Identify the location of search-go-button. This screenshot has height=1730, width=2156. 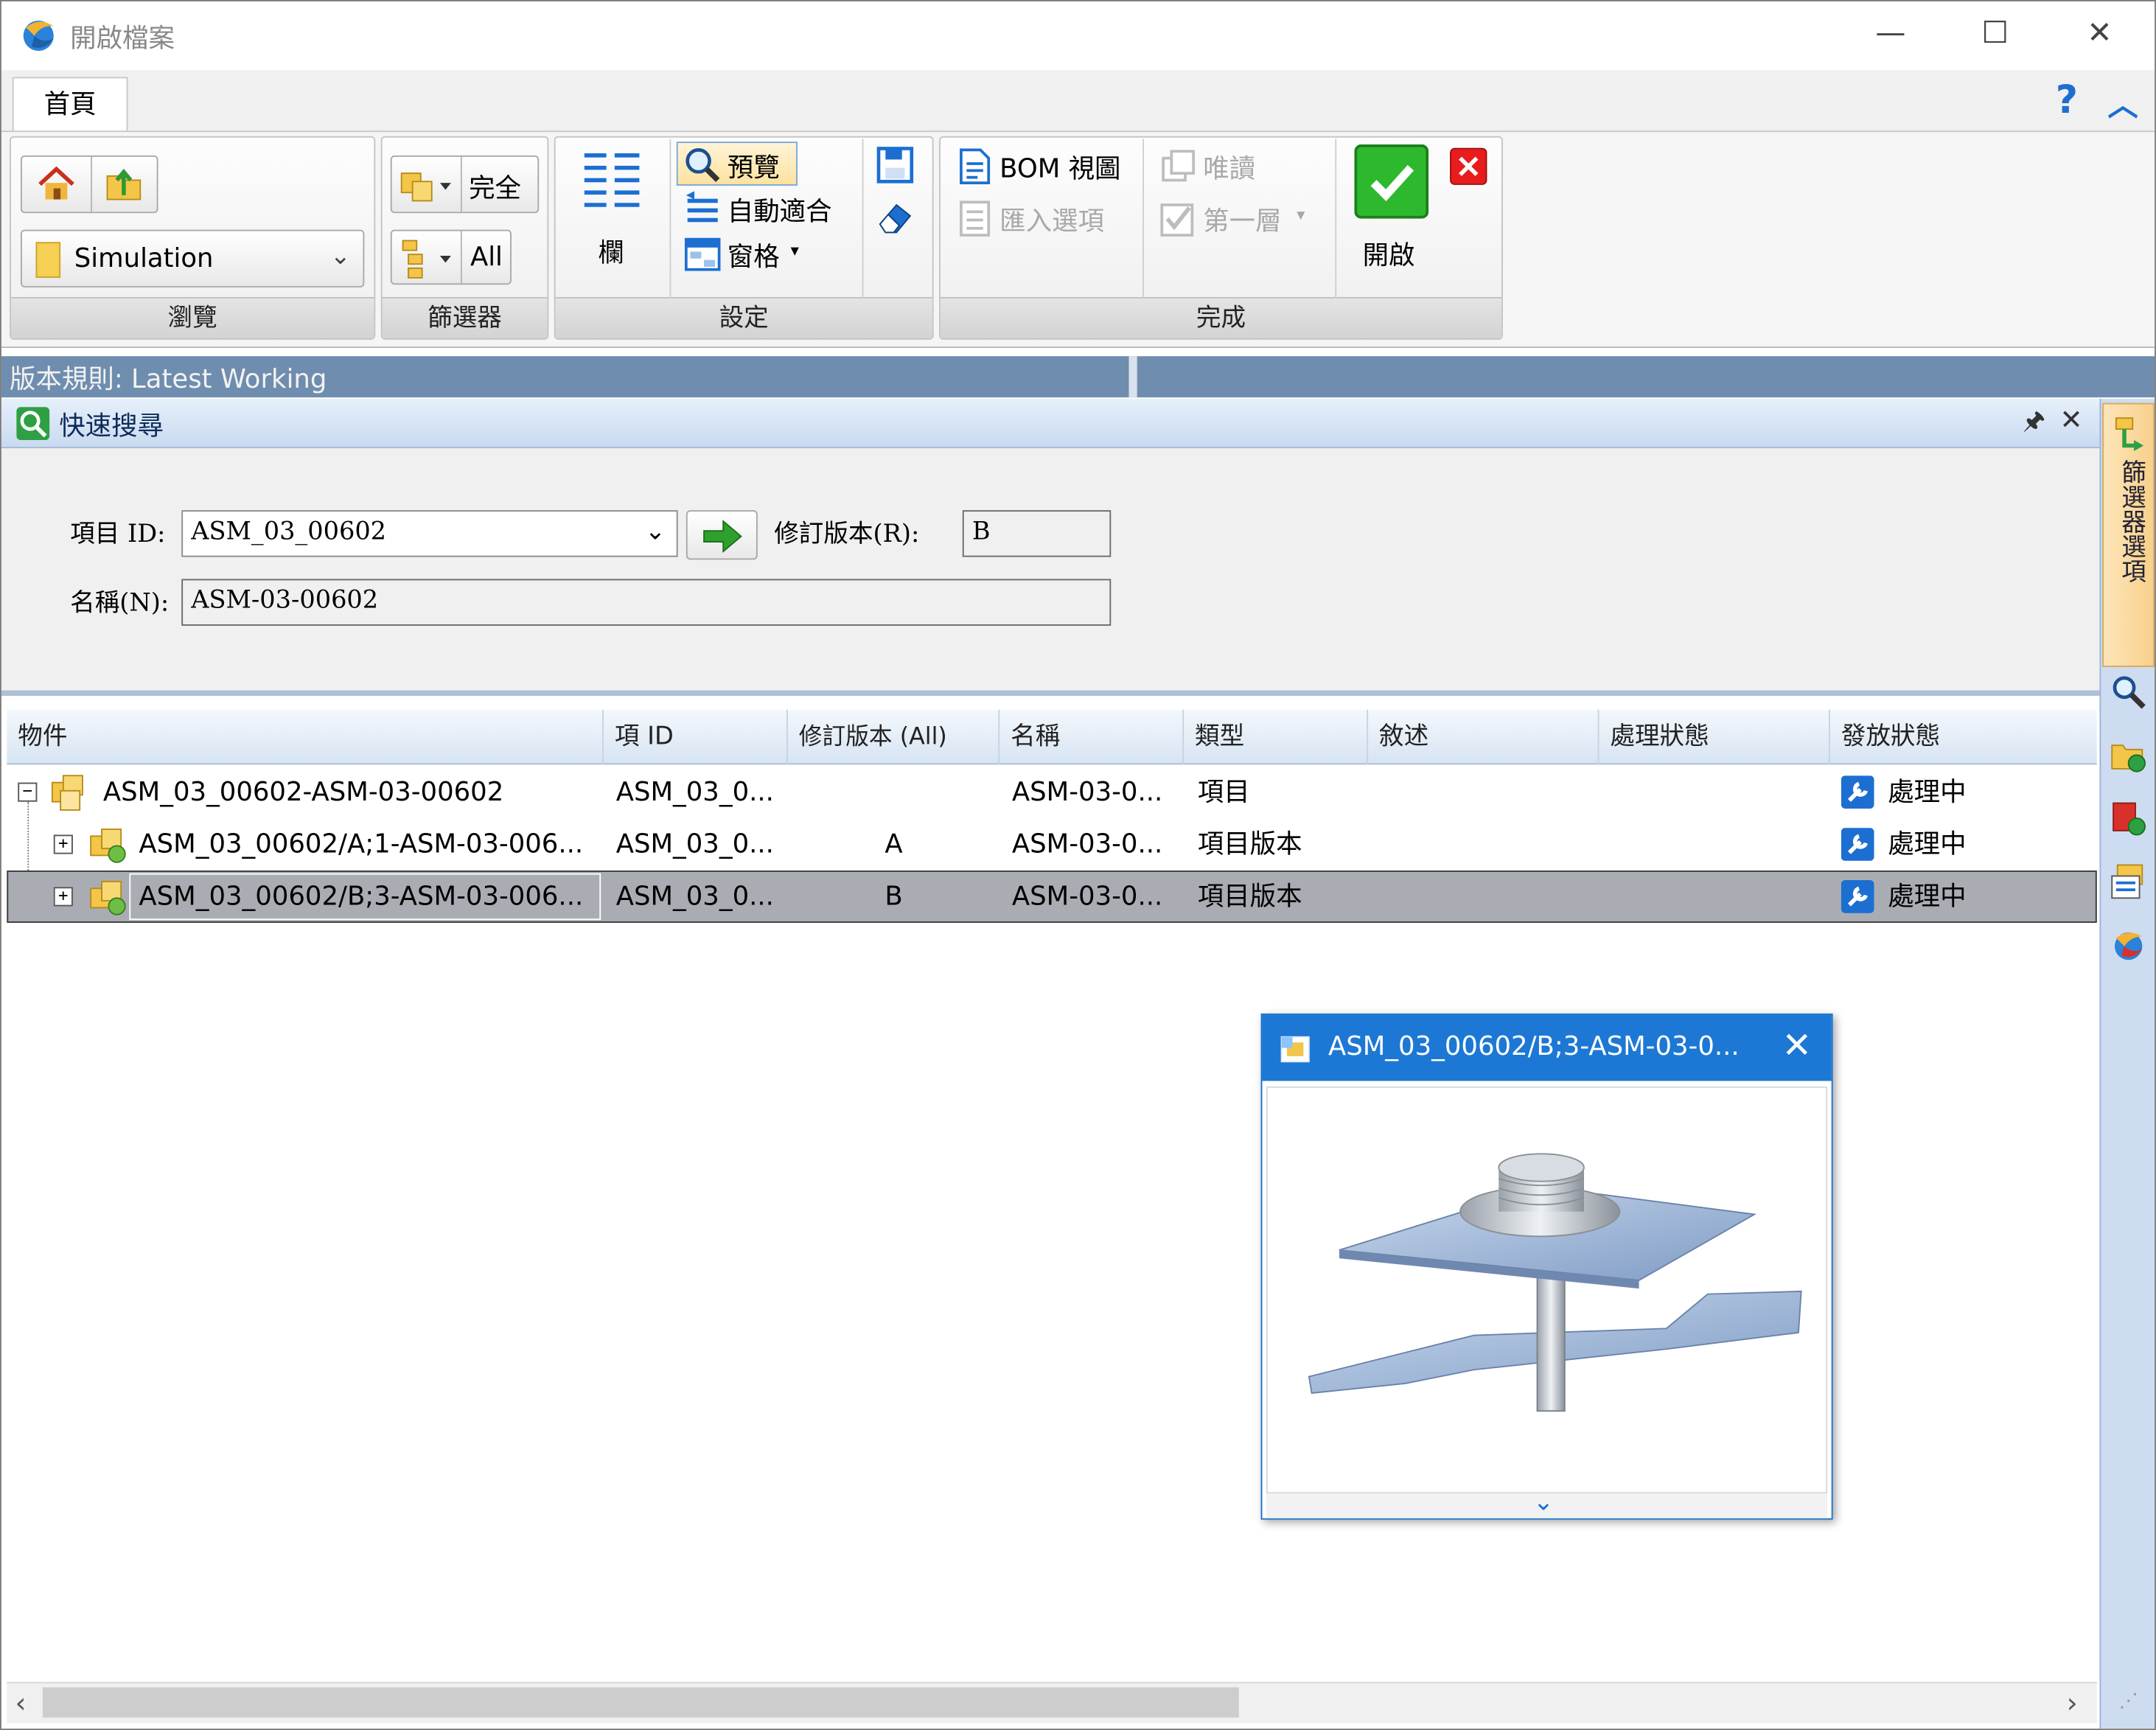
(721, 535).